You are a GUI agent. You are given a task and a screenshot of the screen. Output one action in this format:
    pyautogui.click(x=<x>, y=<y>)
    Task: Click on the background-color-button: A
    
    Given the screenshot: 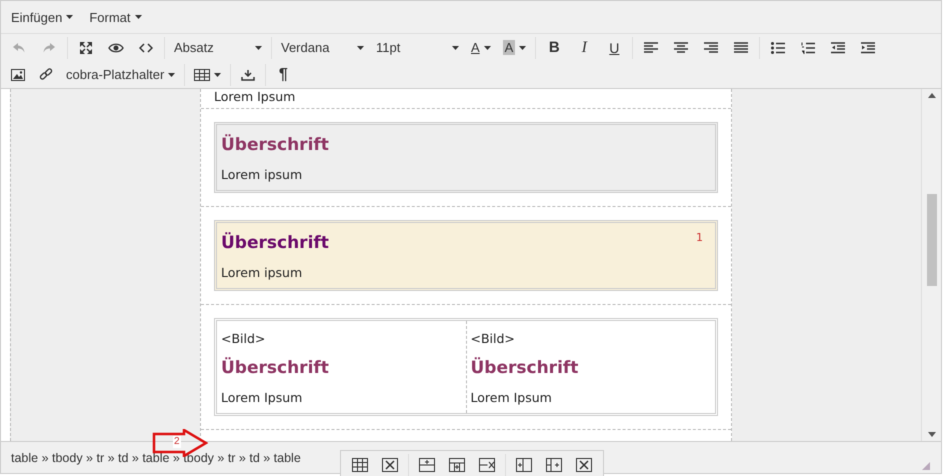 What is the action you would take?
    pyautogui.click(x=514, y=47)
    